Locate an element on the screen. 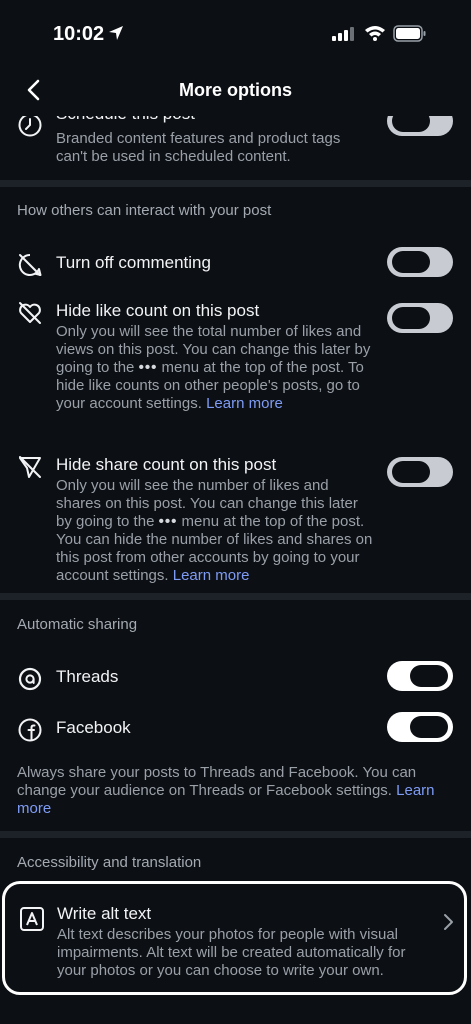 The height and width of the screenshot is (1024, 471). facebook-label: Facebook is located at coordinates (93, 727).